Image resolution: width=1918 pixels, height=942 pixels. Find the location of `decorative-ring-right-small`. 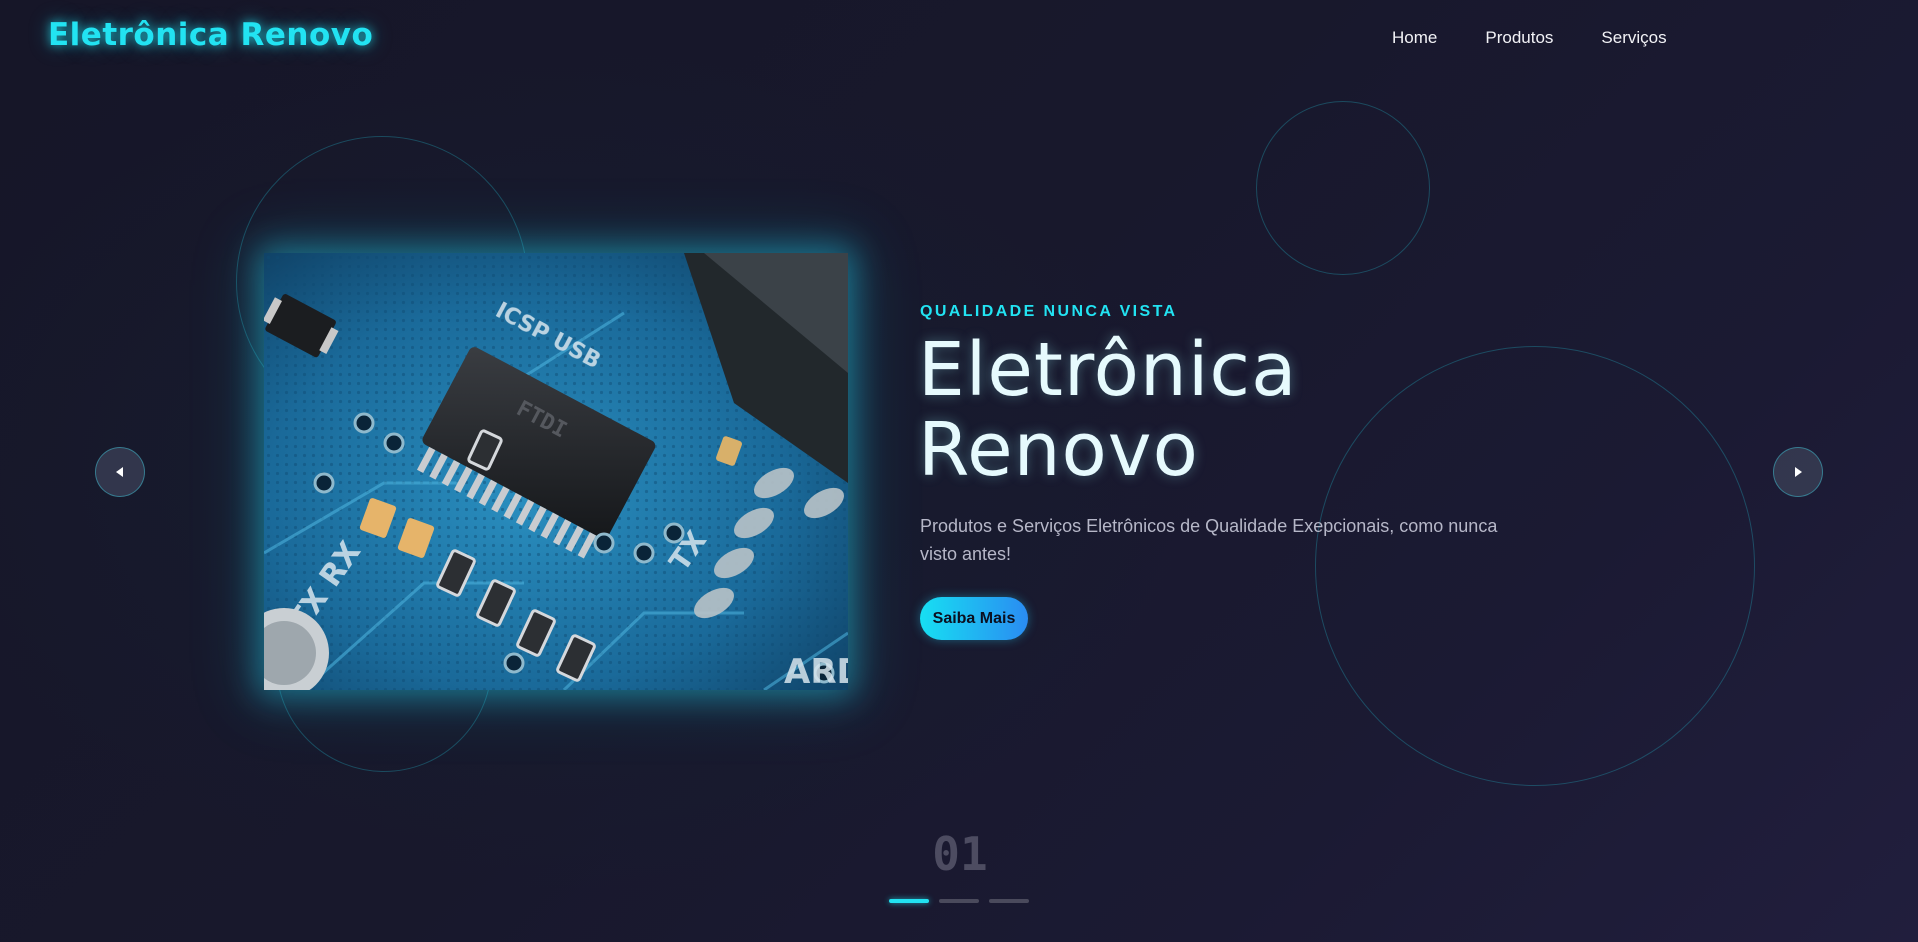

decorative-ring-right-small is located at coordinates (1343, 188).